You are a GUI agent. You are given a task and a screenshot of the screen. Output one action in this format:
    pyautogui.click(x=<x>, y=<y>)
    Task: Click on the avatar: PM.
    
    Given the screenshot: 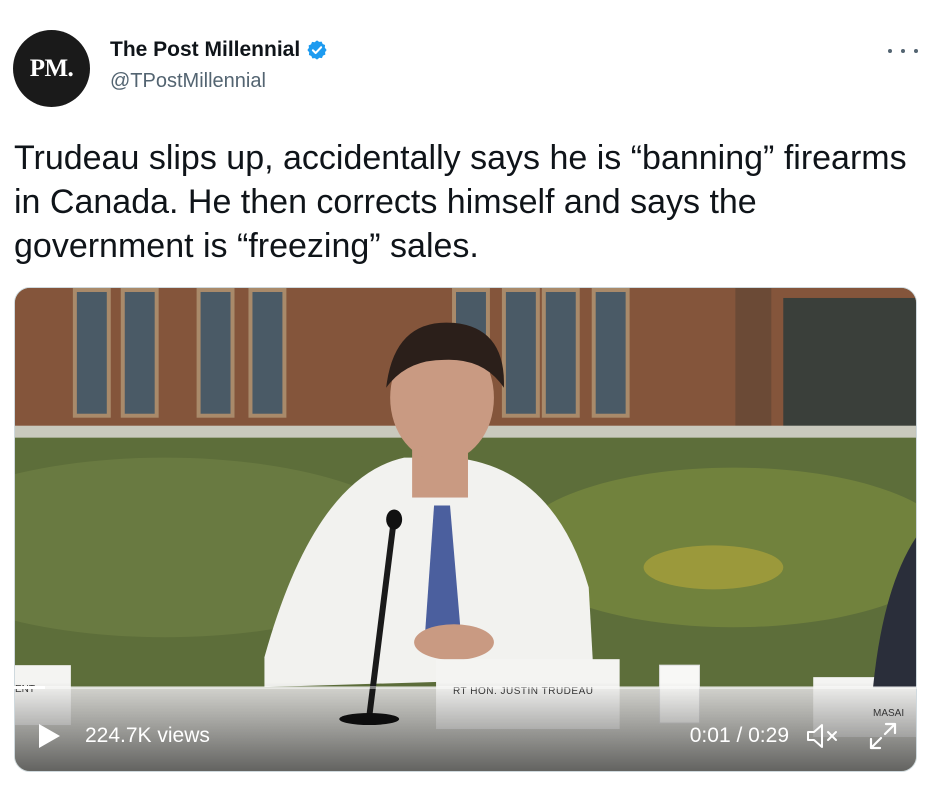 What is the action you would take?
    pyautogui.click(x=51, y=68)
    